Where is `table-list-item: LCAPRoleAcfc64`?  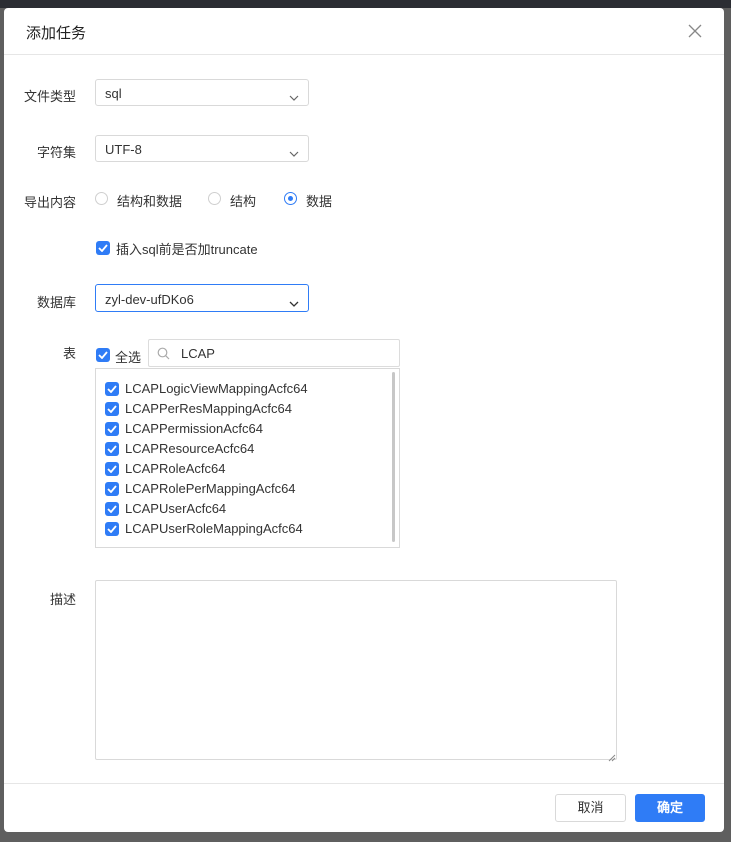
table-list-item: LCAPRoleAcfc64 is located at coordinates (240, 469).